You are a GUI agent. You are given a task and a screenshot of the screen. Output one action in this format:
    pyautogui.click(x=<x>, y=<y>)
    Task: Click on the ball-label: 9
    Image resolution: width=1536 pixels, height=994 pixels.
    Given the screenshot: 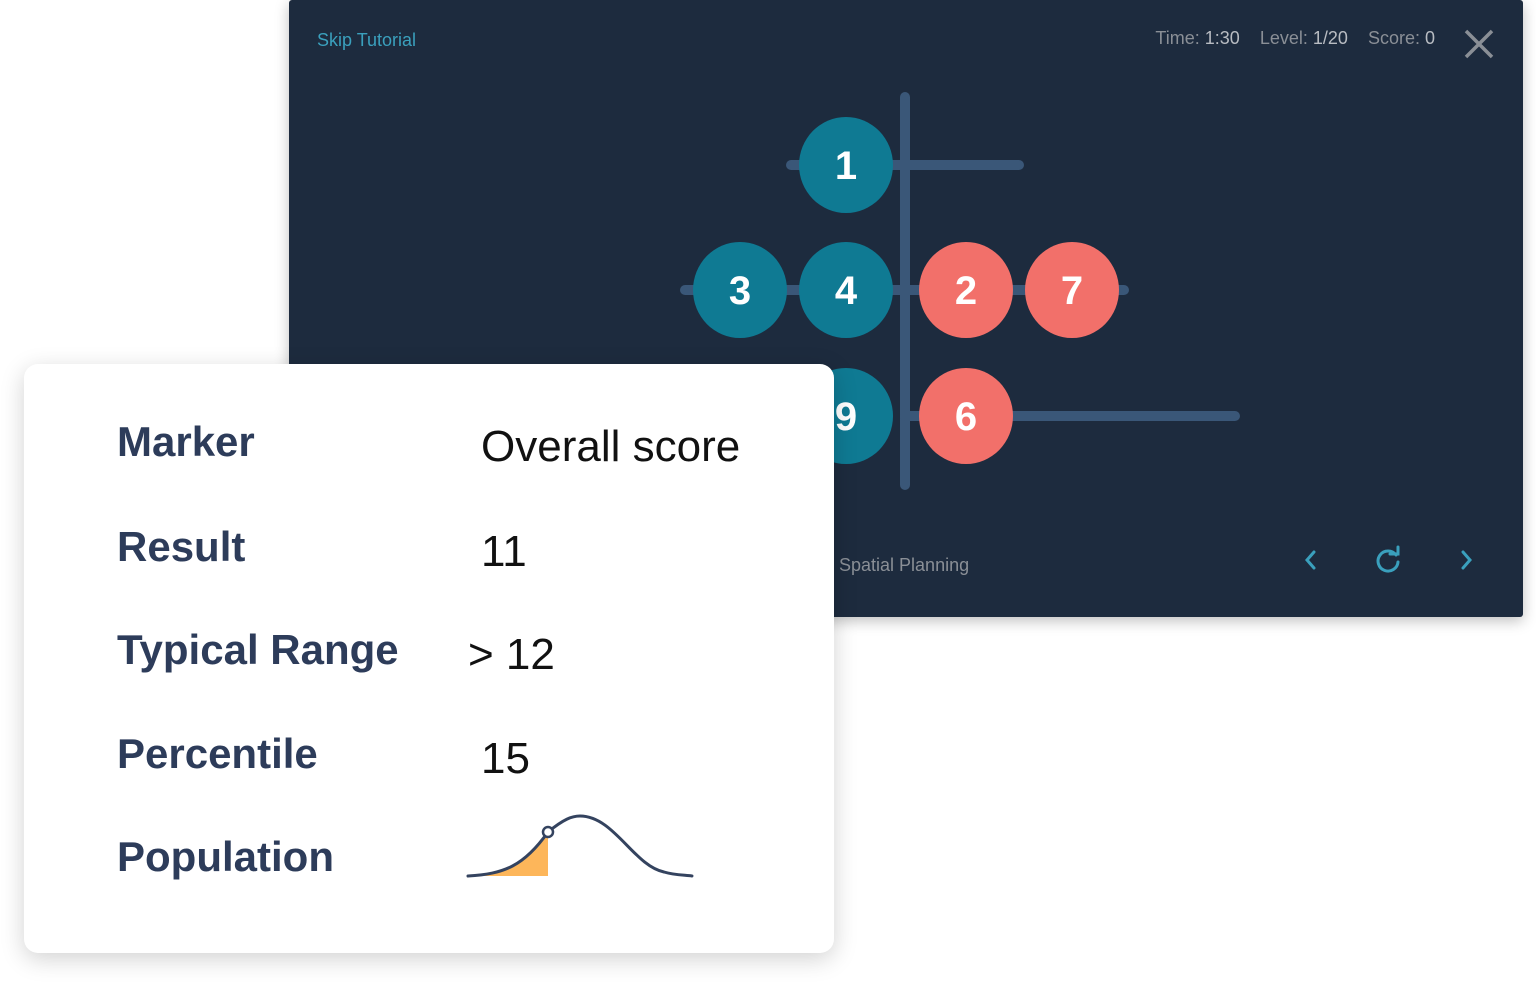 What is the action you would take?
    pyautogui.click(x=846, y=417)
    